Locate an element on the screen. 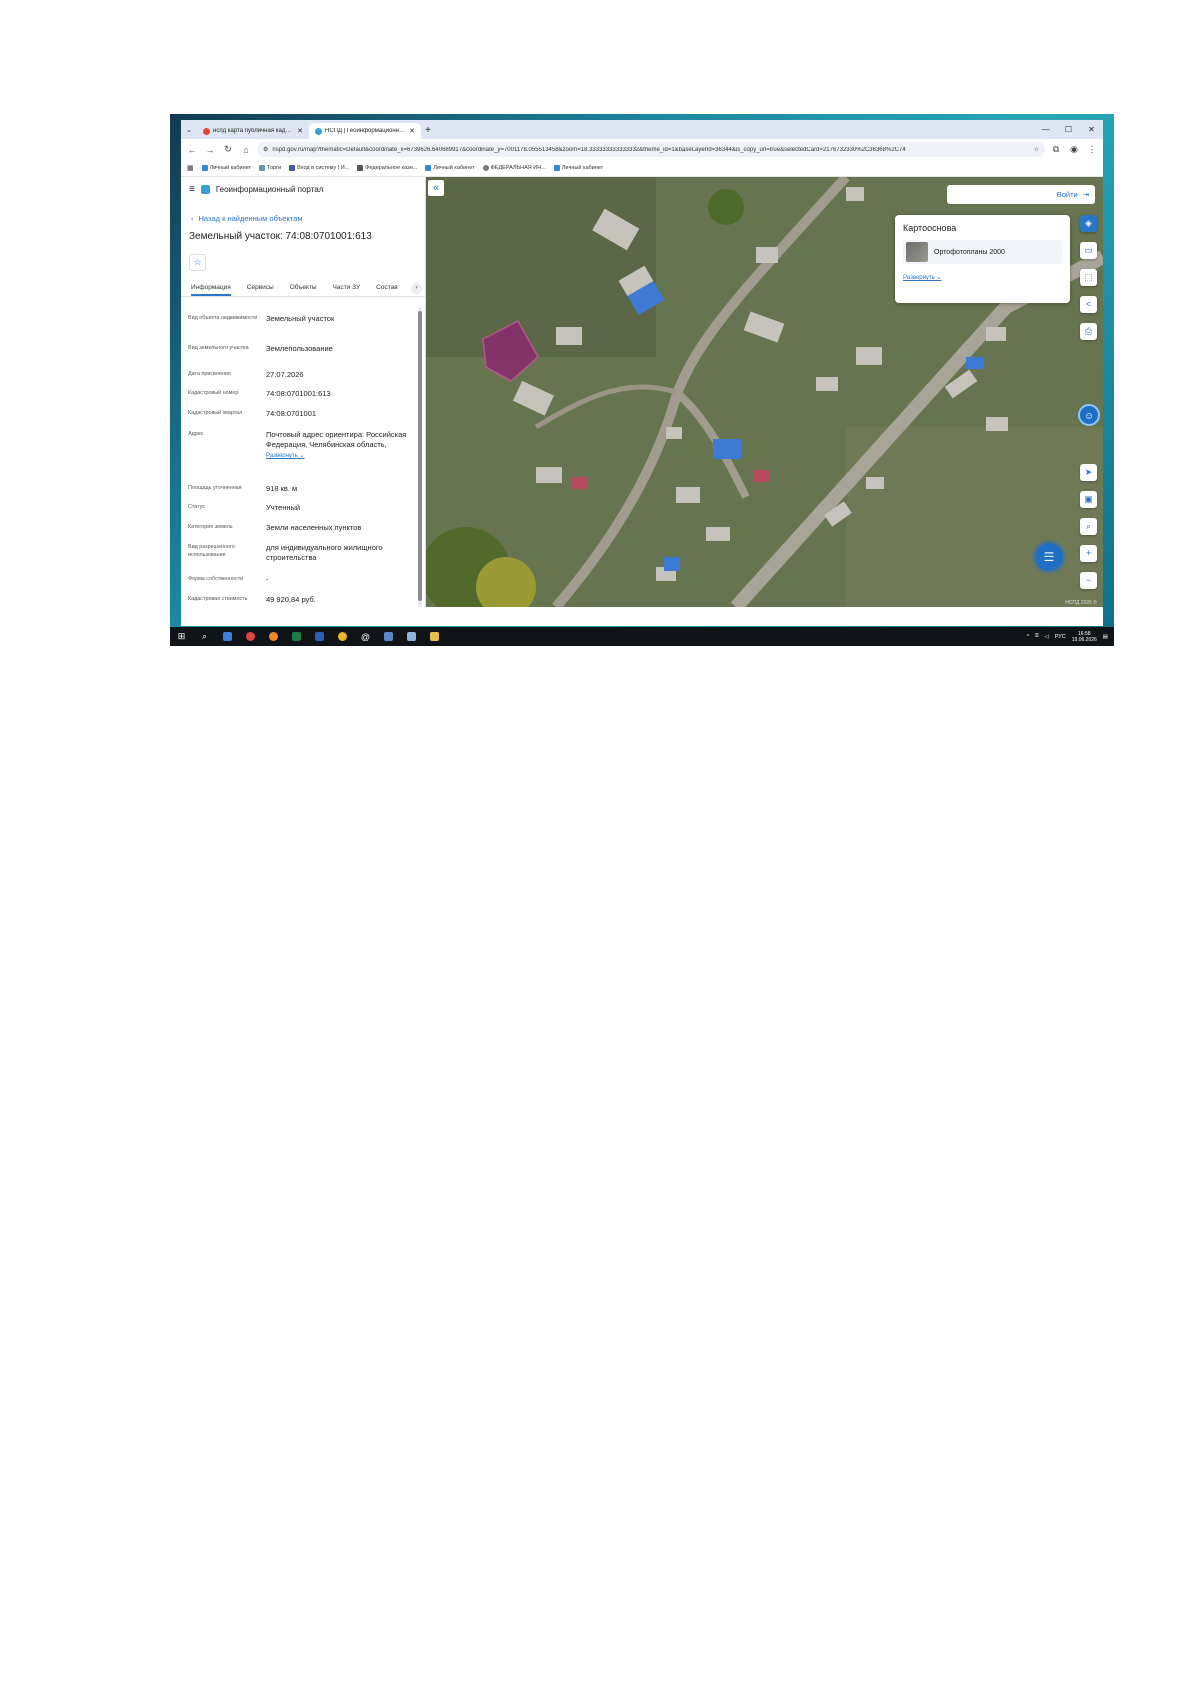 Image resolution: width=1200 pixels, height=1697 pixels. scrollbar-thumb is located at coordinates (420, 456).